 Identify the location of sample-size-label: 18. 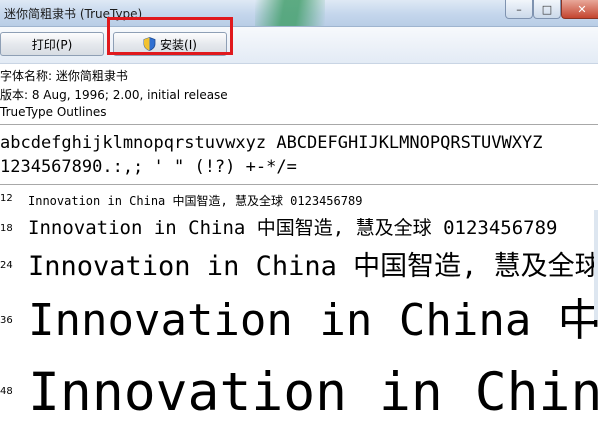
(6, 228).